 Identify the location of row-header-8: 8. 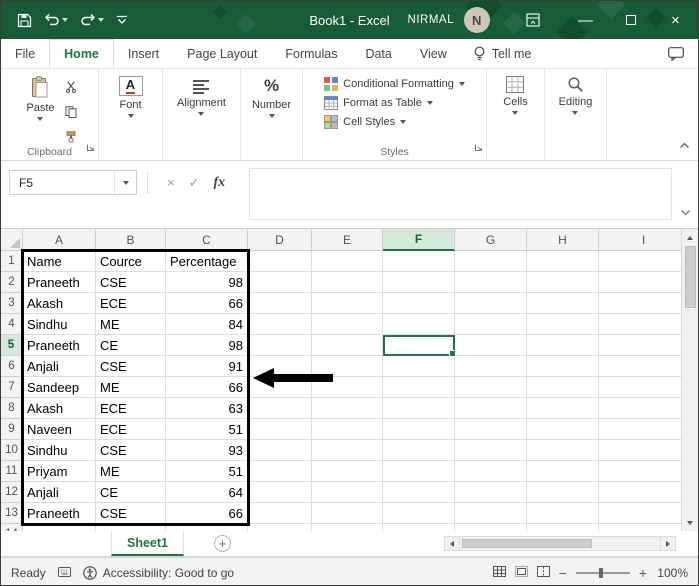
(12, 408).